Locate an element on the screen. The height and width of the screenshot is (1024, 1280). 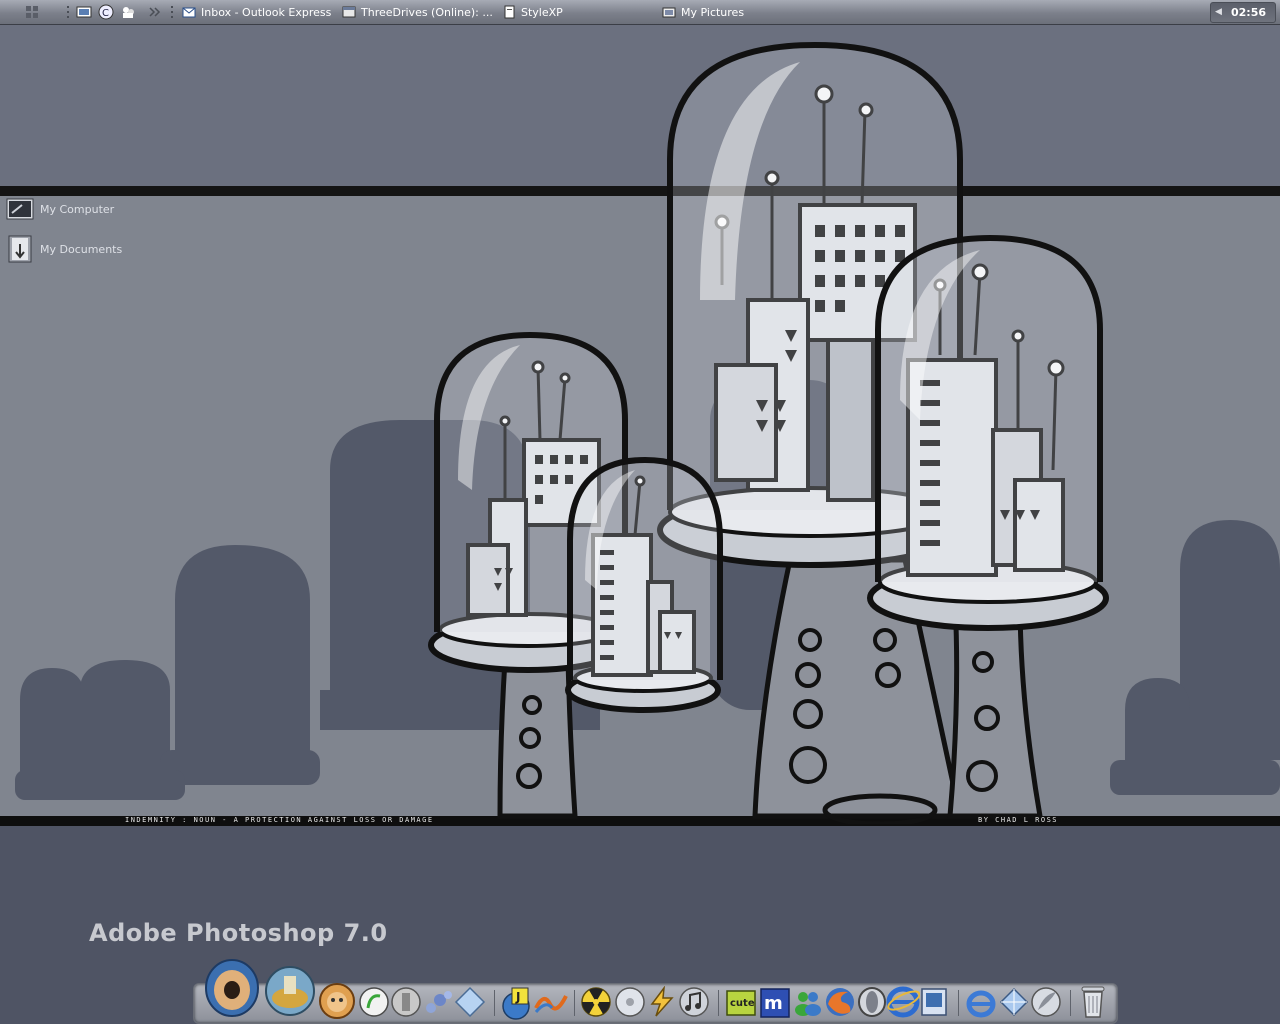
desktop-icon-label: My Documents is located at coordinates (81, 249).